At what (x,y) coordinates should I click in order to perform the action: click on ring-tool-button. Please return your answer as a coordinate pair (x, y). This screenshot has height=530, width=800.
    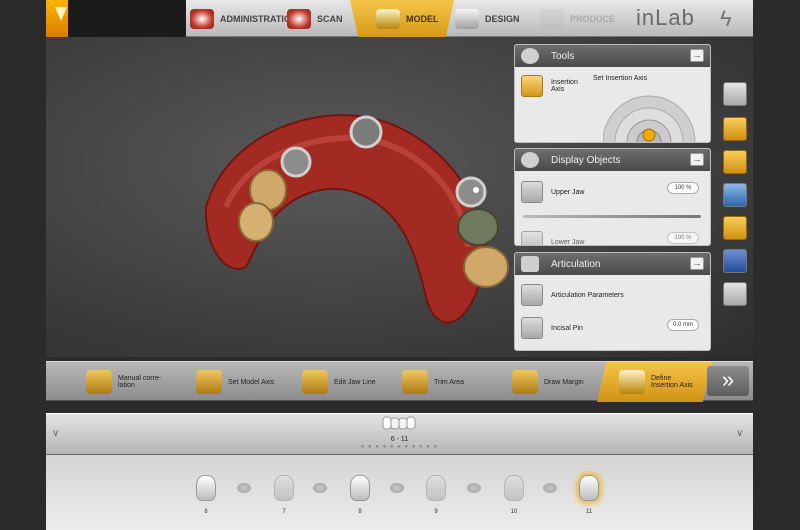
    Looking at the image, I should click on (735, 129).